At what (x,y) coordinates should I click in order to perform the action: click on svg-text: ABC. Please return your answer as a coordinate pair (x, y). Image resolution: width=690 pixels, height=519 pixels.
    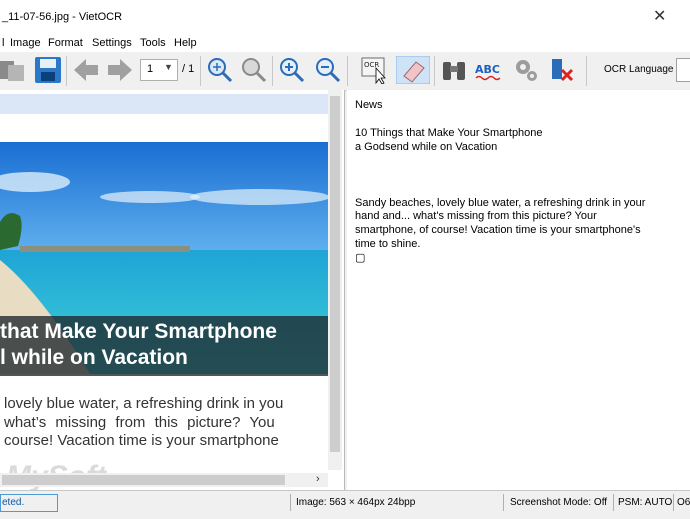
    Looking at the image, I should click on (487, 69).